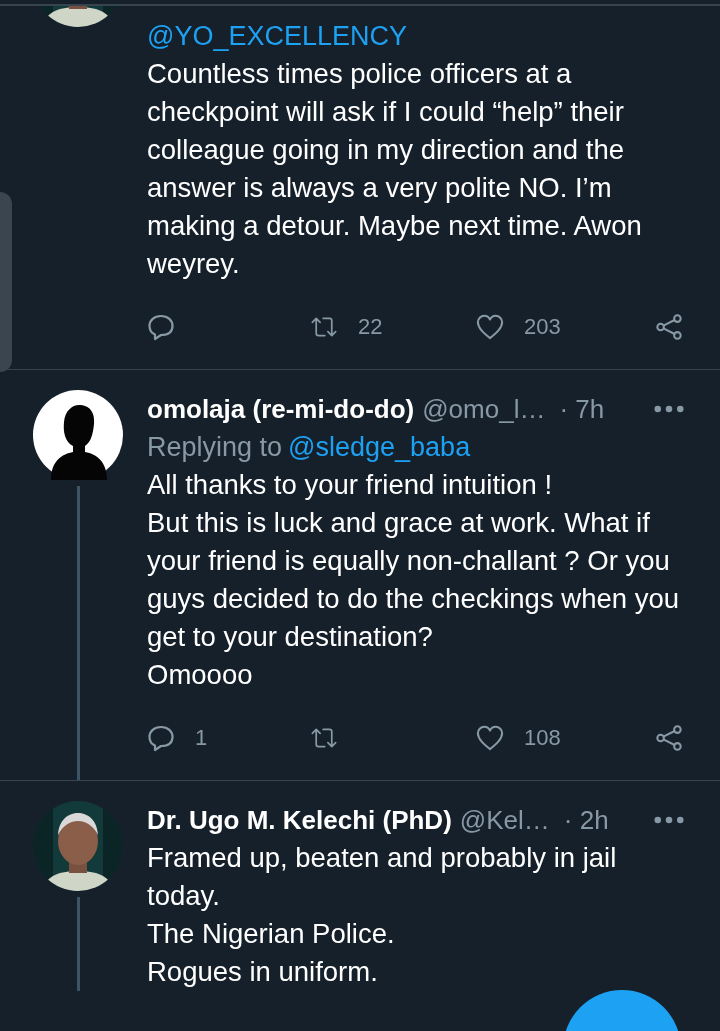 This screenshot has height=1031, width=720. Describe the element at coordinates (382, 915) in the screenshot. I see `tweet-text: Framed up, beaten and probably in jail today. The Nigerian Police. Rogues in uniform.` at that location.